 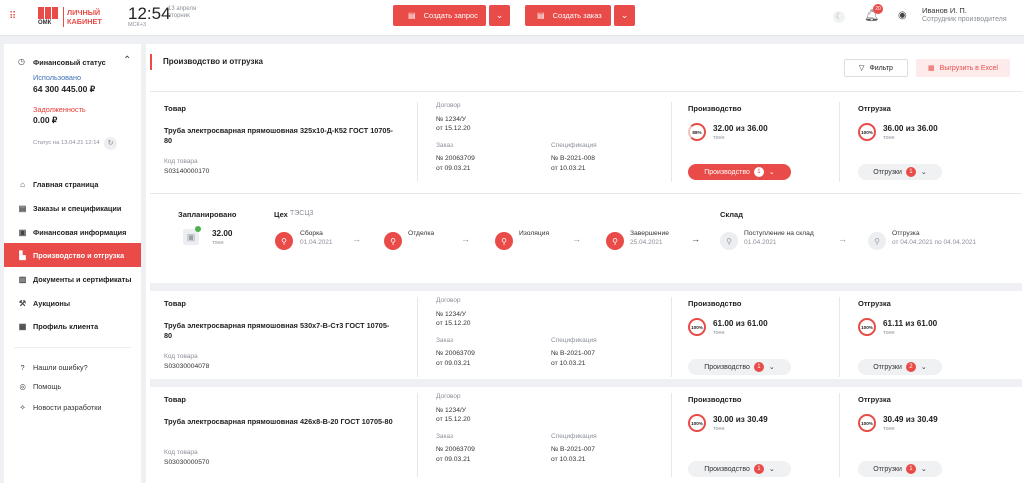 What do you see at coordinates (72, 255) in the screenshot?
I see `sidebar-item-production: ▙ Производство и отгрузка` at bounding box center [72, 255].